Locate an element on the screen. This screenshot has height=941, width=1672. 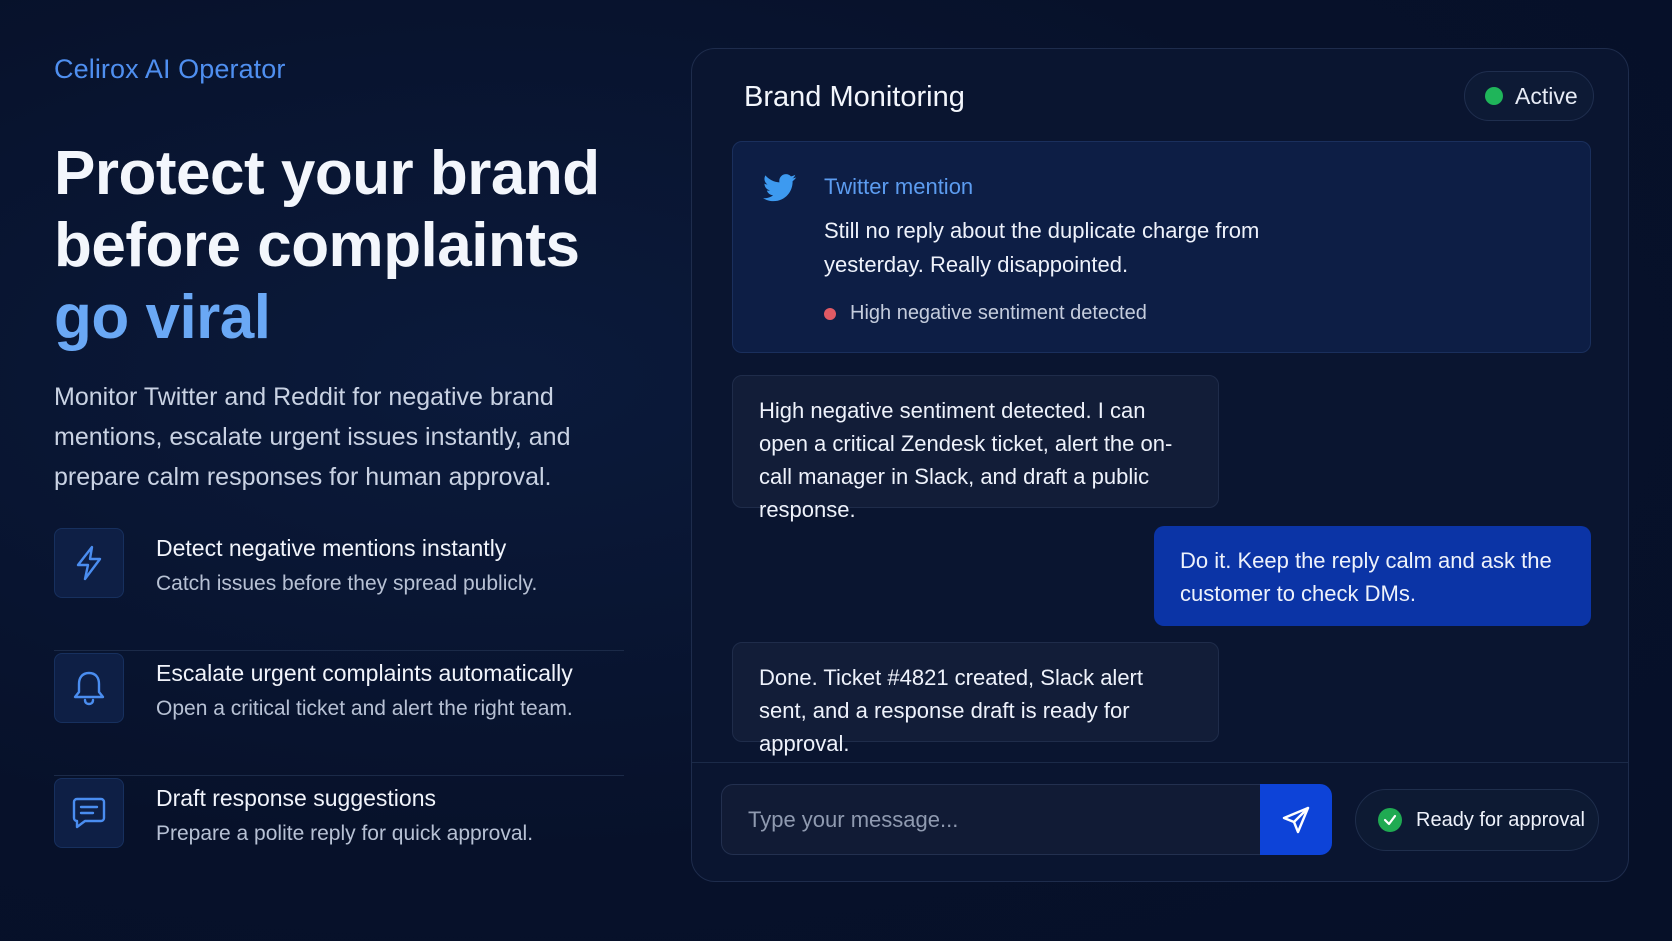
status-badge: Active is located at coordinates (1529, 96).